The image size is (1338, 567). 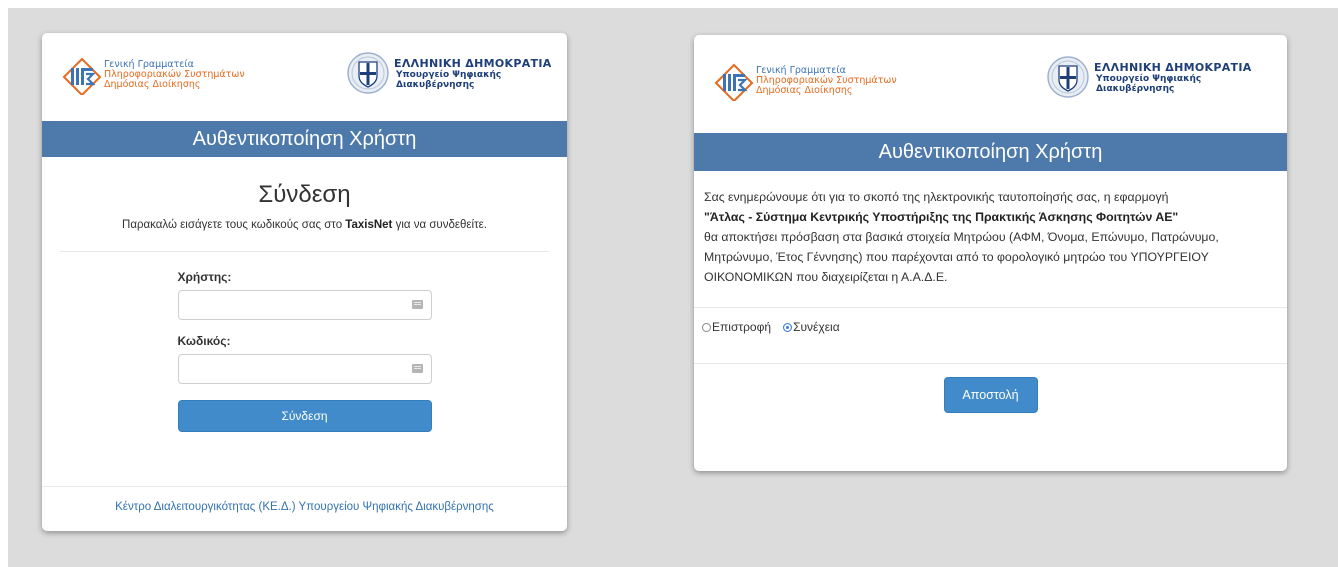 What do you see at coordinates (296, 368) in the screenshot?
I see `password-input` at bounding box center [296, 368].